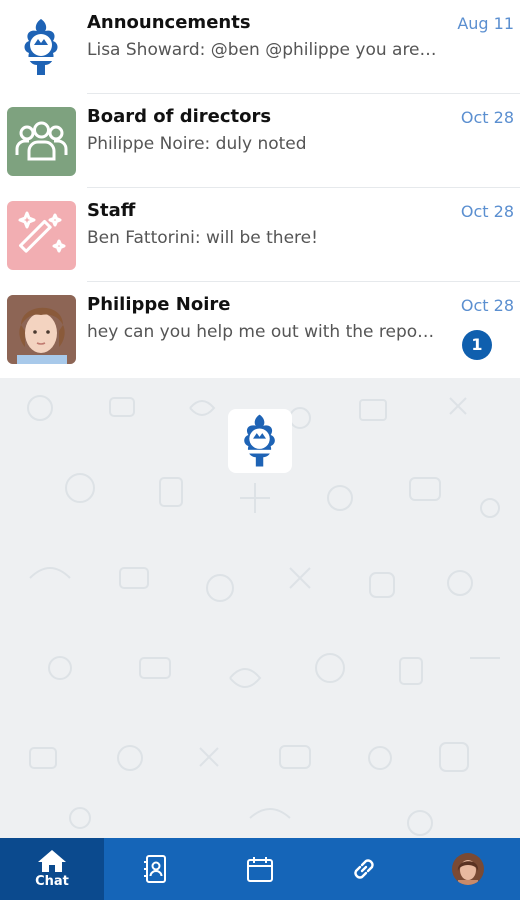 The width and height of the screenshot is (520, 900). I want to click on chat-name: Philippe Noire, so click(159, 304).